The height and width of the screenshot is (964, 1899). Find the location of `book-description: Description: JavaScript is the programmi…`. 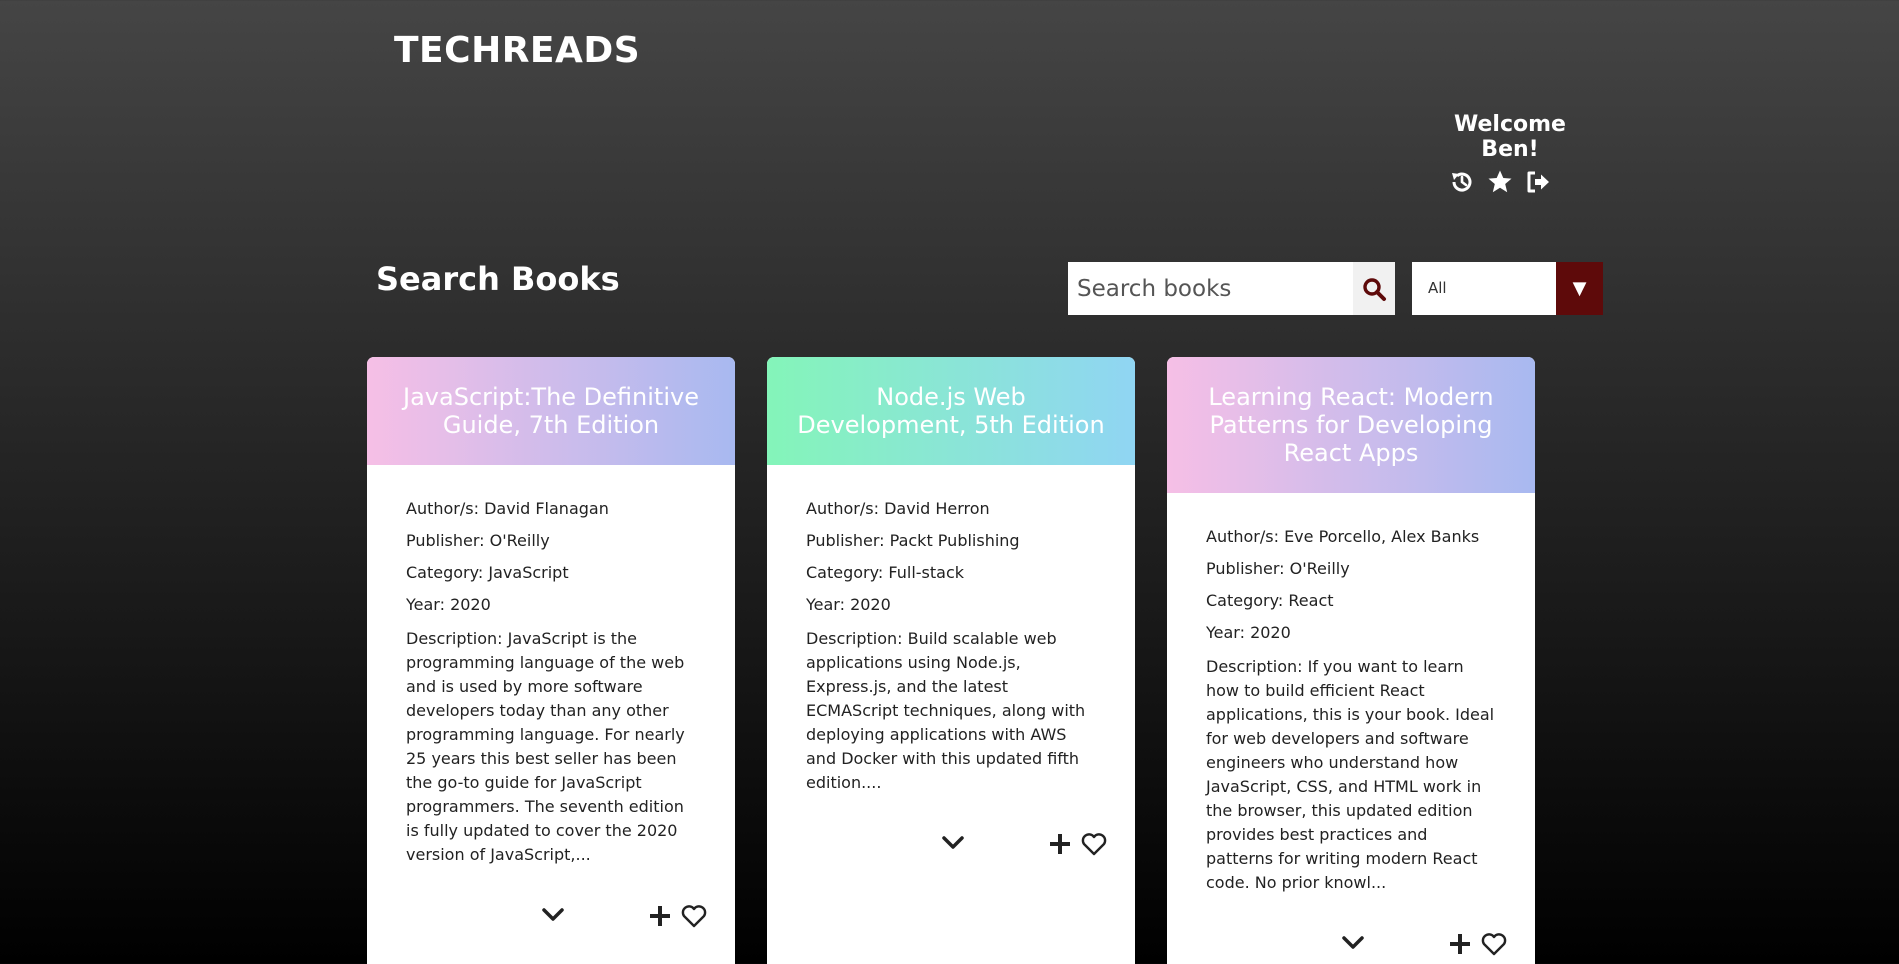

book-description: Description: JavaScript is the programmi… is located at coordinates (545, 746).